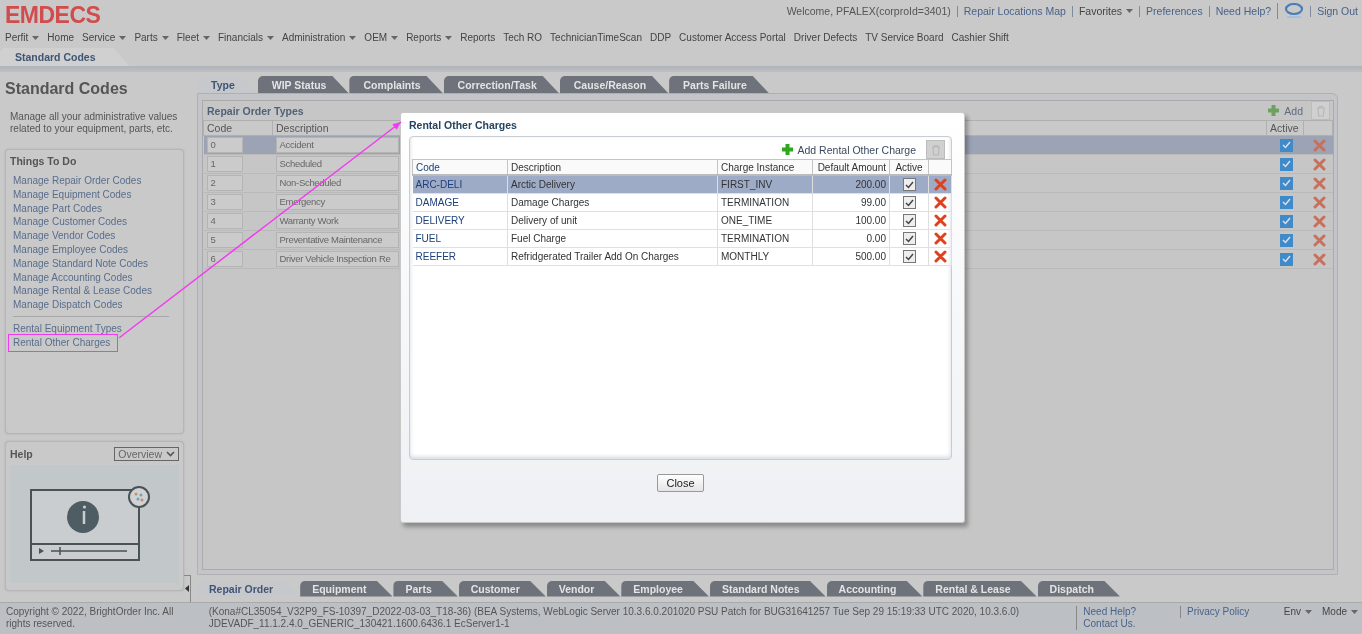 The width and height of the screenshot is (1362, 634). Describe the element at coordinates (337, 164) in the screenshot. I see `input-field: Scheduled` at that location.